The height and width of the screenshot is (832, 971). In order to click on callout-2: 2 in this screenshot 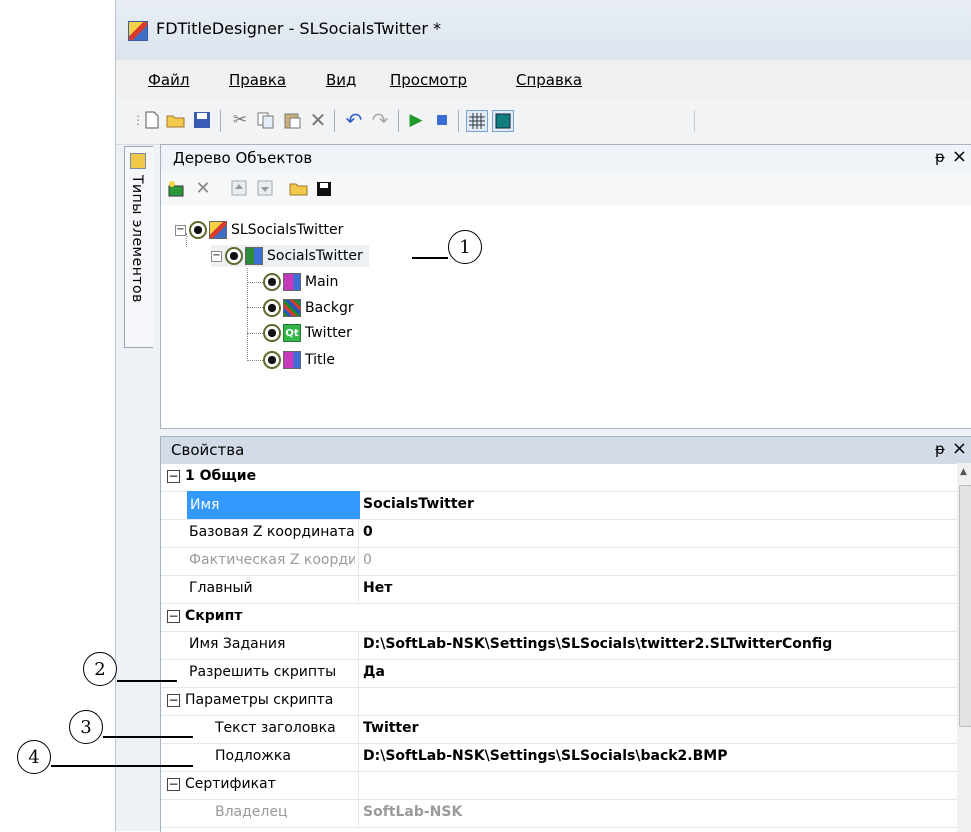, I will do `click(100, 669)`.